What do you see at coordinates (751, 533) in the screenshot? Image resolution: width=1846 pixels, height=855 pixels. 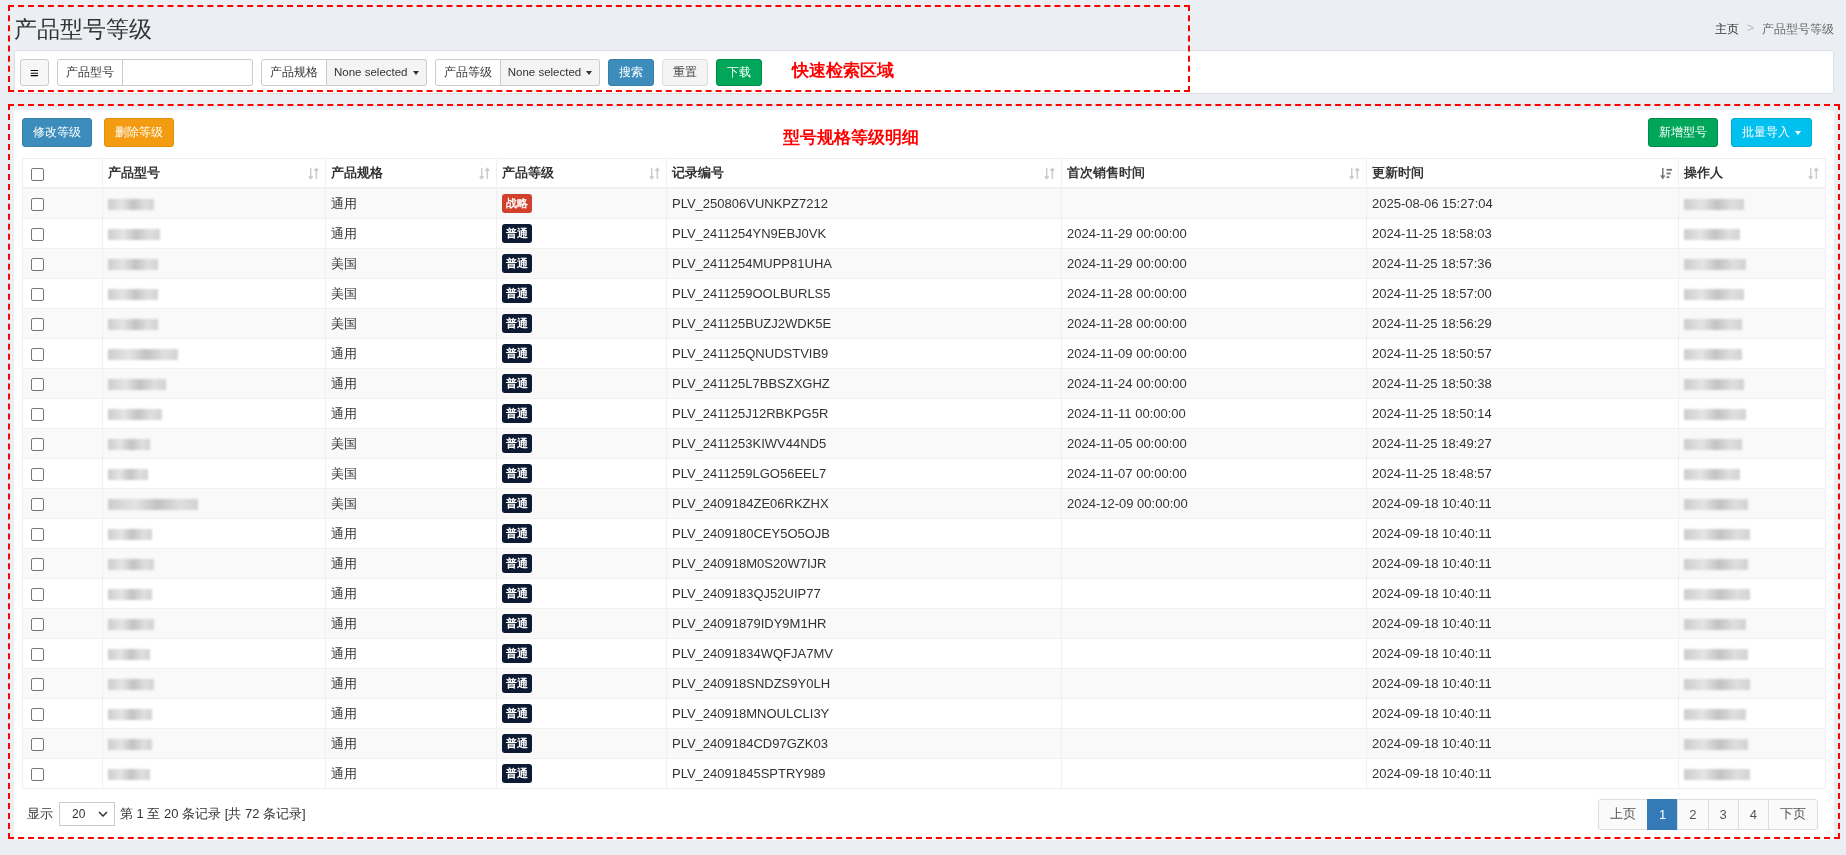 I see `table-cell: PLV_2409180CEY5O5OJB` at bounding box center [751, 533].